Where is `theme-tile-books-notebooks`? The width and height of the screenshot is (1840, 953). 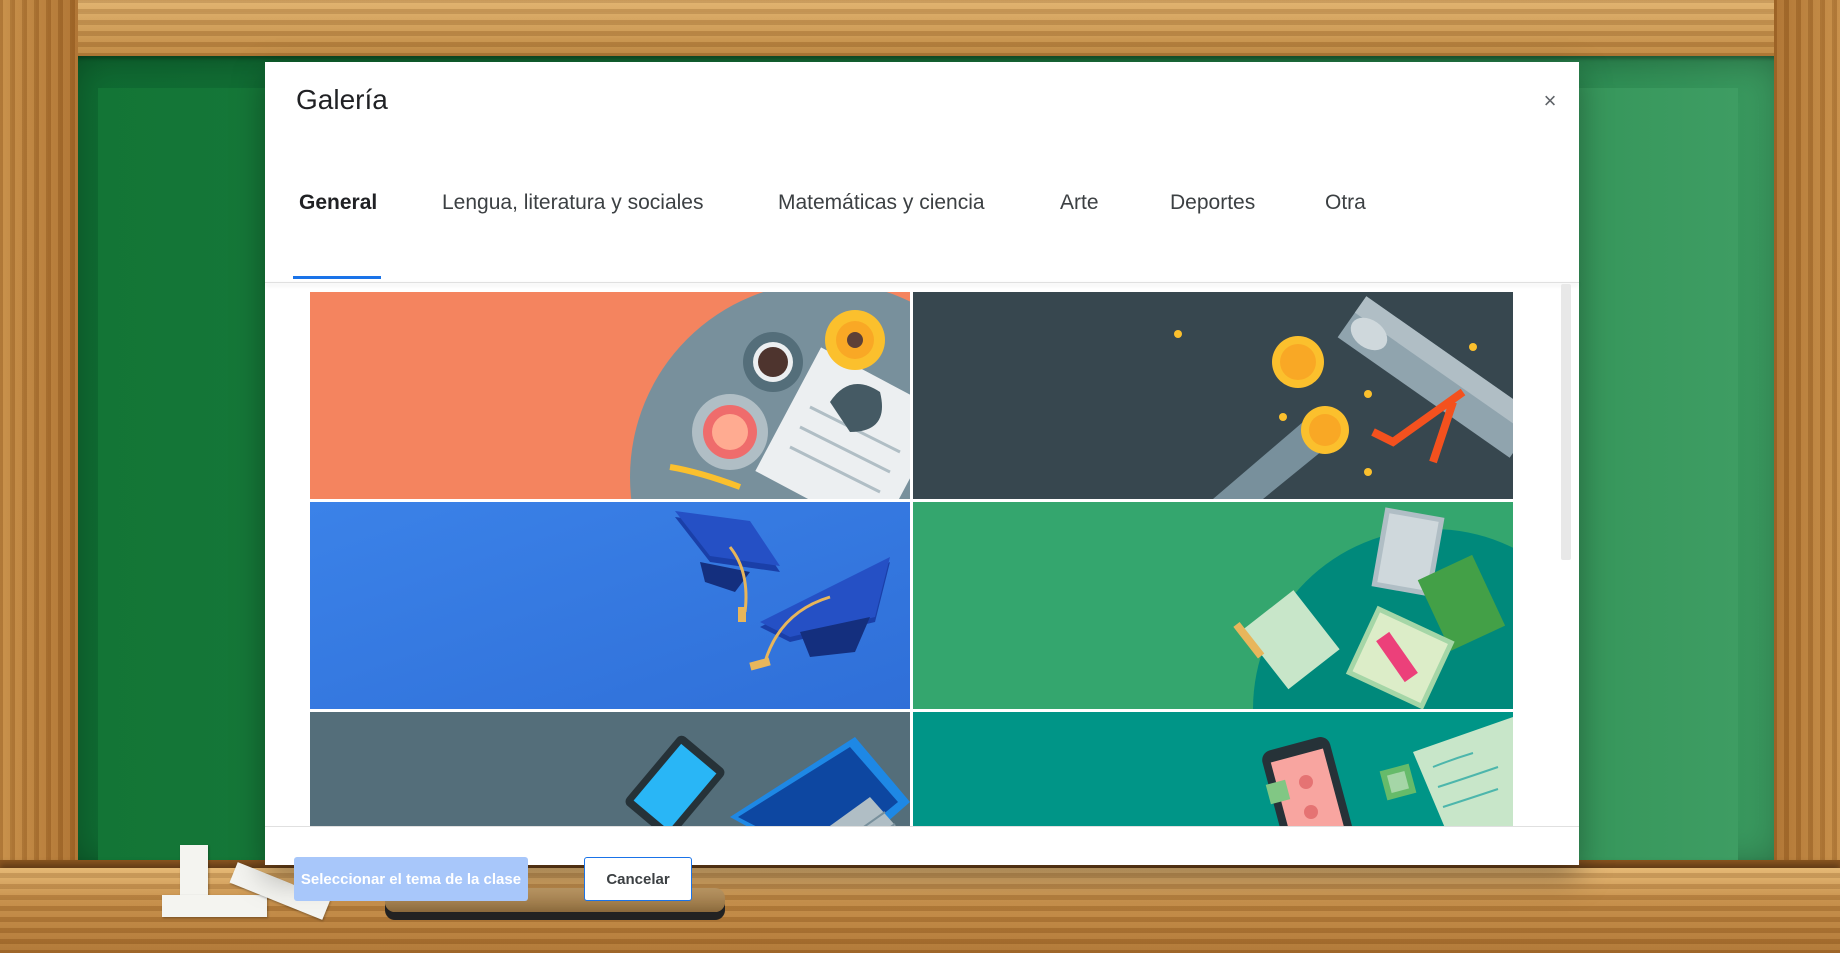
theme-tile-books-notebooks is located at coordinates (1213, 605).